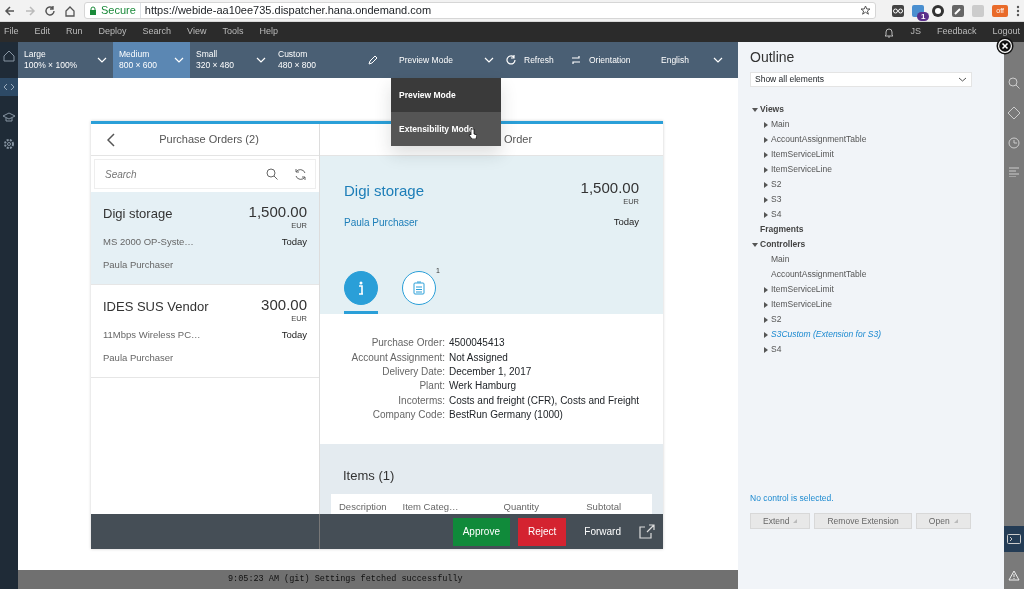 The width and height of the screenshot is (1024, 589). I want to click on object-title: Digi storage, so click(384, 190).